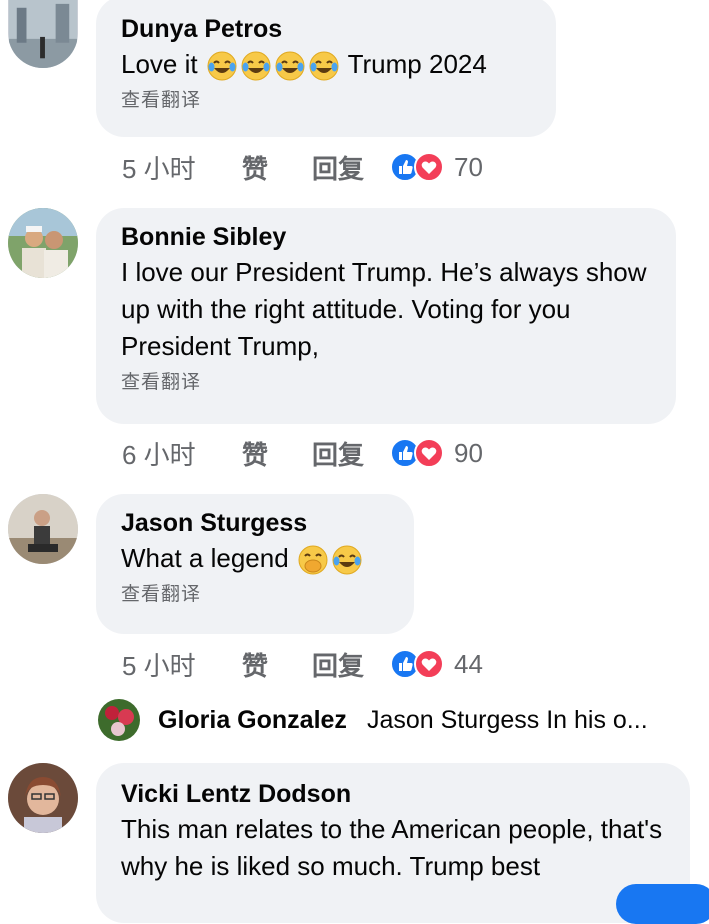  Describe the element at coordinates (252, 720) in the screenshot. I see `reply-author: Gloria Gonzalez` at that location.